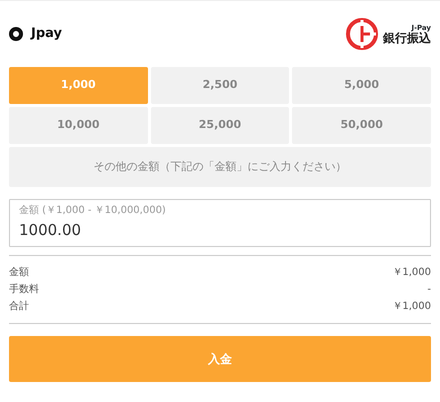 This screenshot has height=402, width=440. I want to click on summary-label: 金額, so click(19, 273).